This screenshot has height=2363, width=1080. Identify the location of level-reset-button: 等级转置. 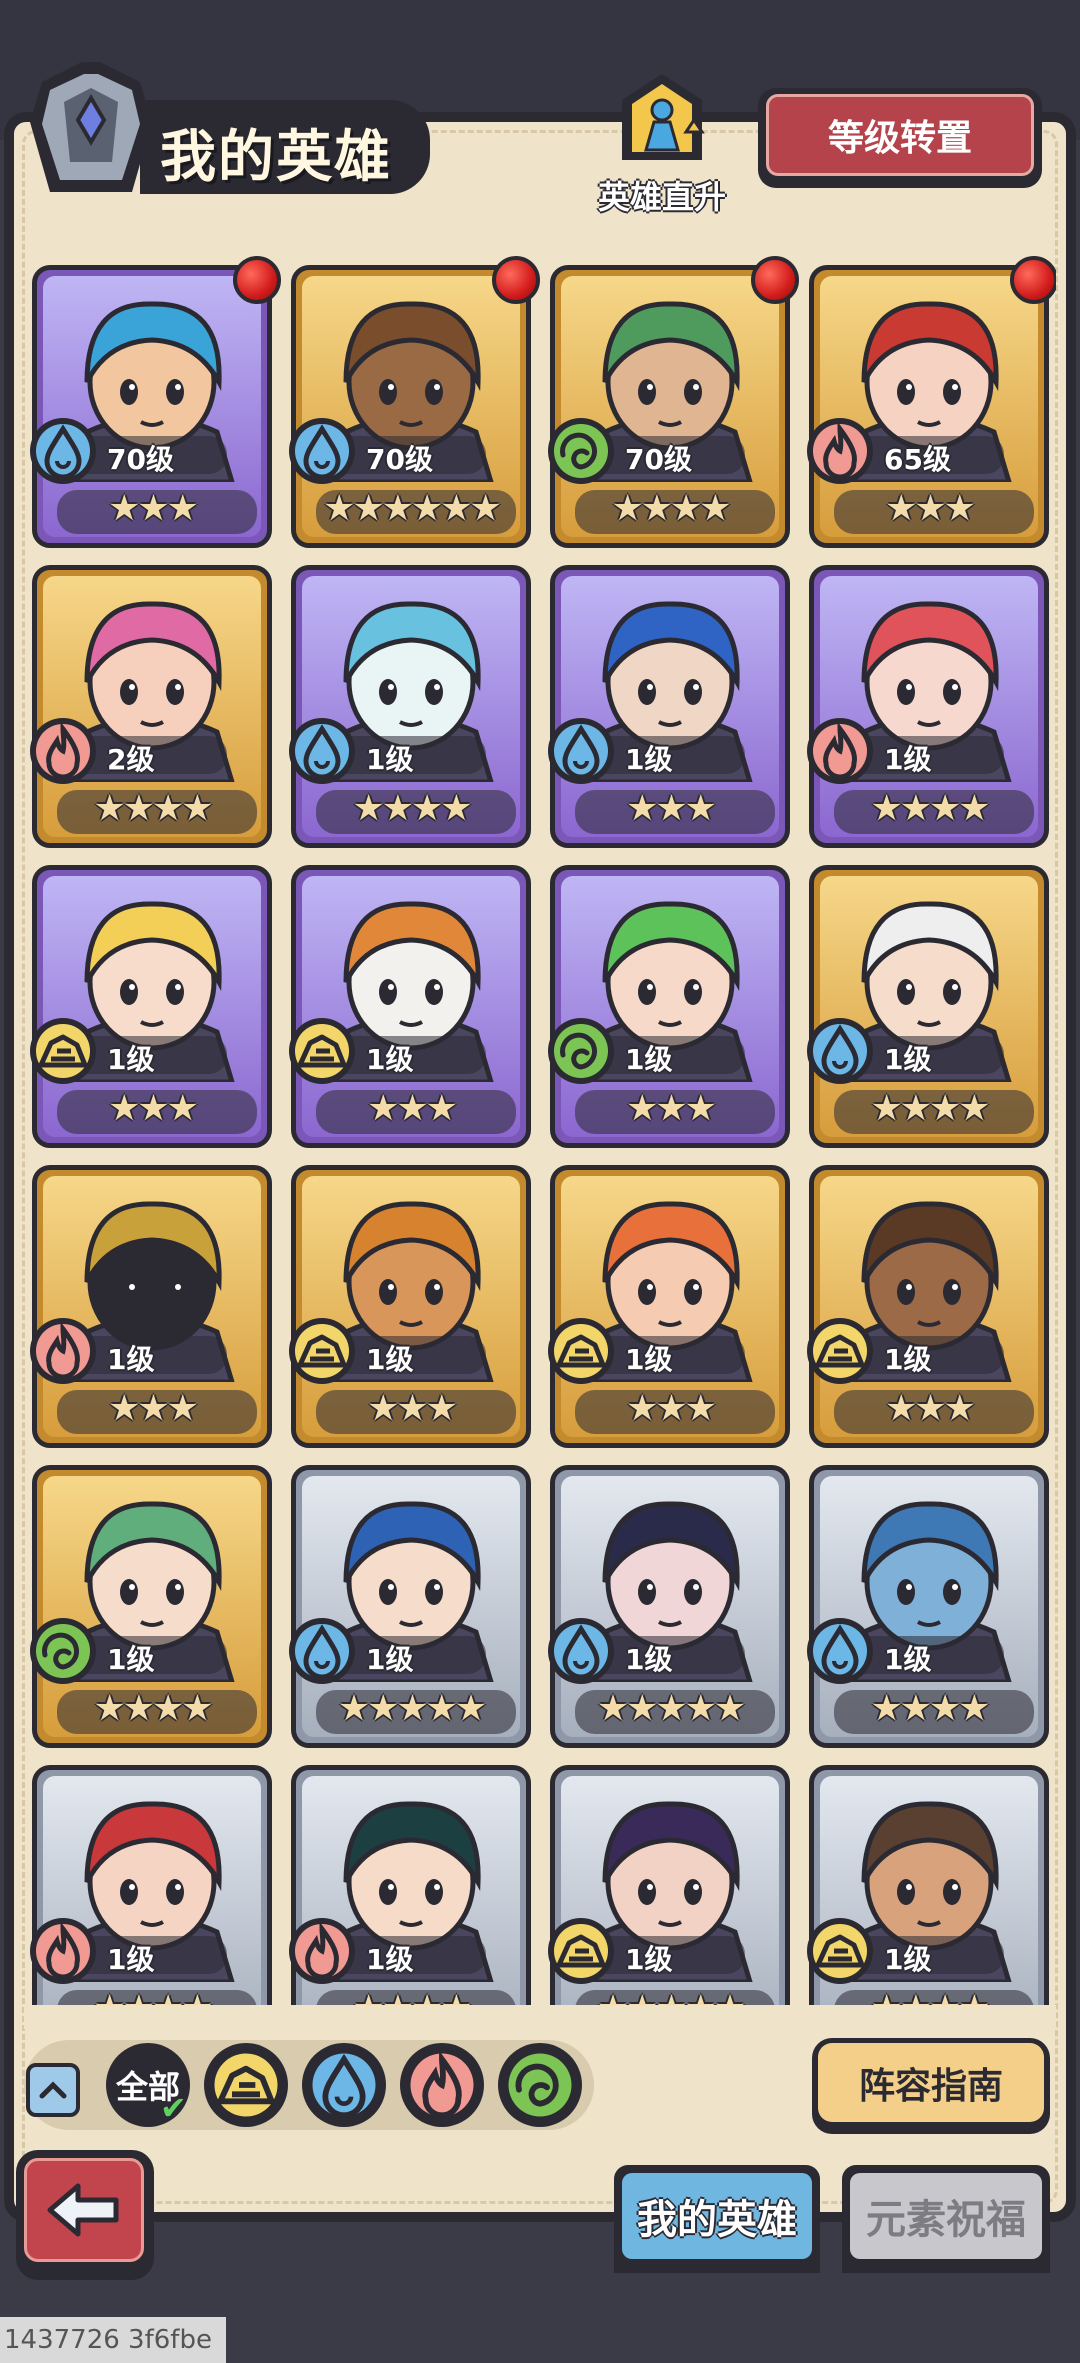
(900, 138).